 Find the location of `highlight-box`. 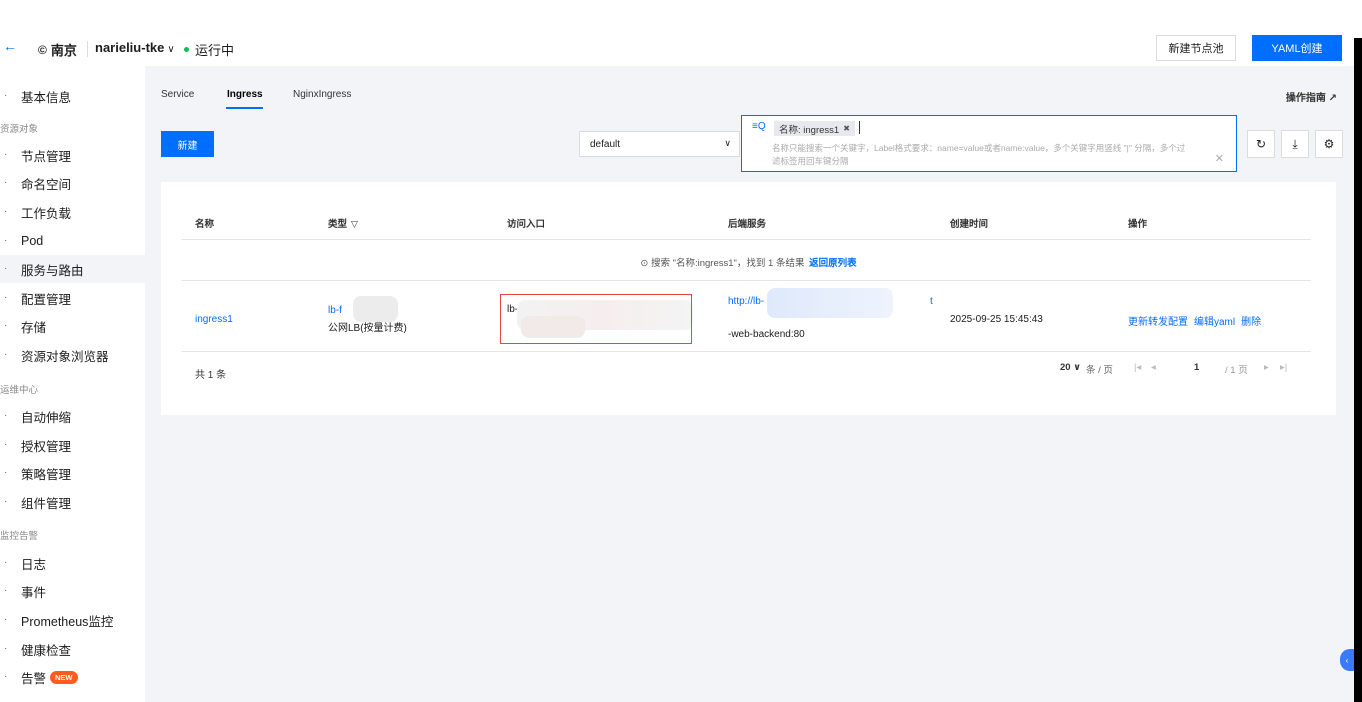

highlight-box is located at coordinates (596, 319).